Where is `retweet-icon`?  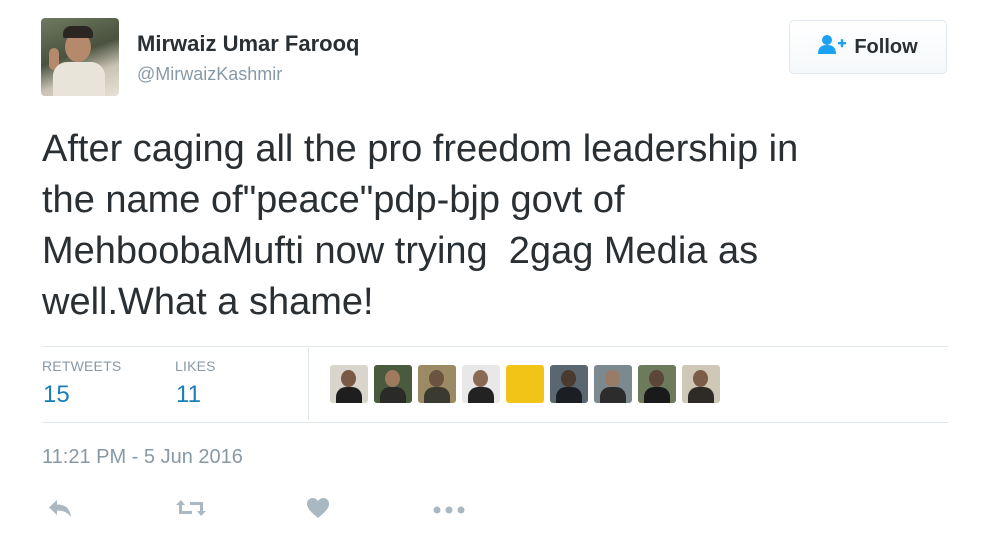 retweet-icon is located at coordinates (191, 510).